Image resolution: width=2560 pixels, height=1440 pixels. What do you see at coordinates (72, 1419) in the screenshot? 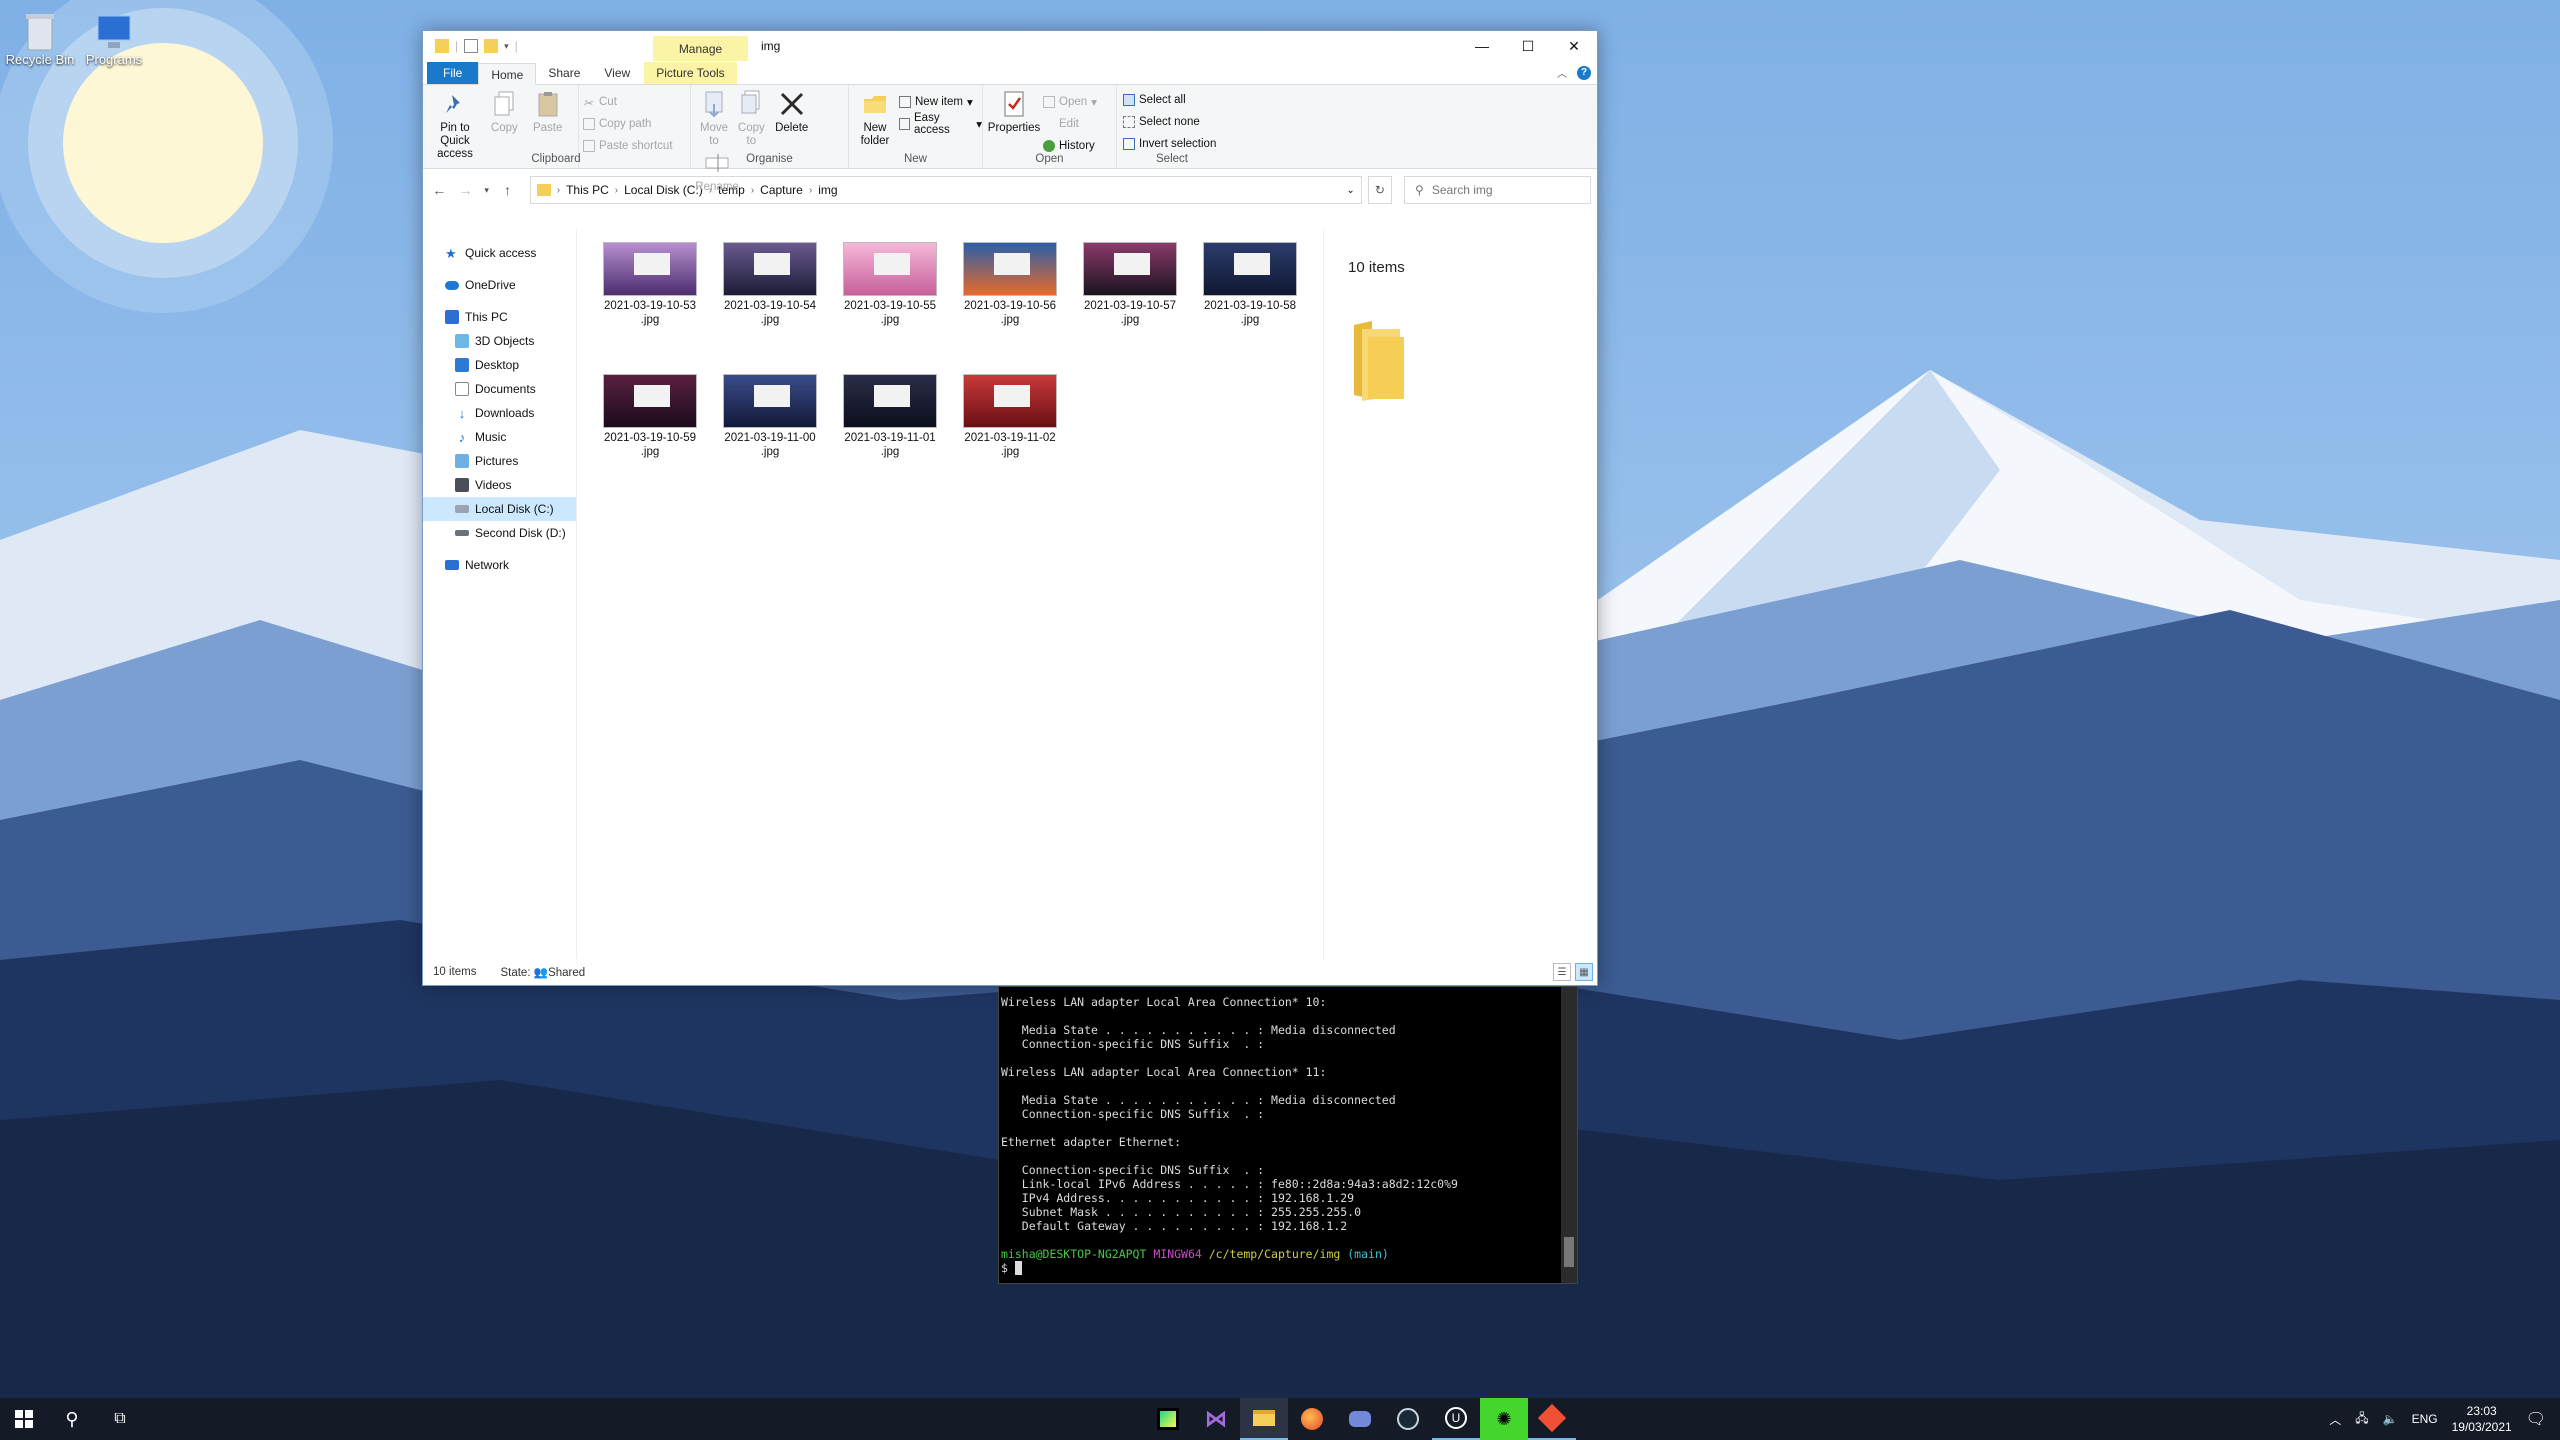
I see `search-button: ⚲` at bounding box center [72, 1419].